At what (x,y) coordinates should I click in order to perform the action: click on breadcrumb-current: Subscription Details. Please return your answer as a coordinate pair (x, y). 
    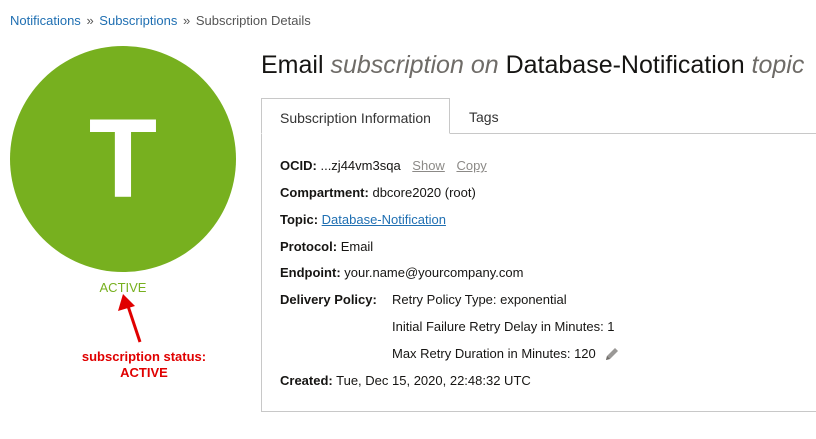
    Looking at the image, I should click on (253, 20).